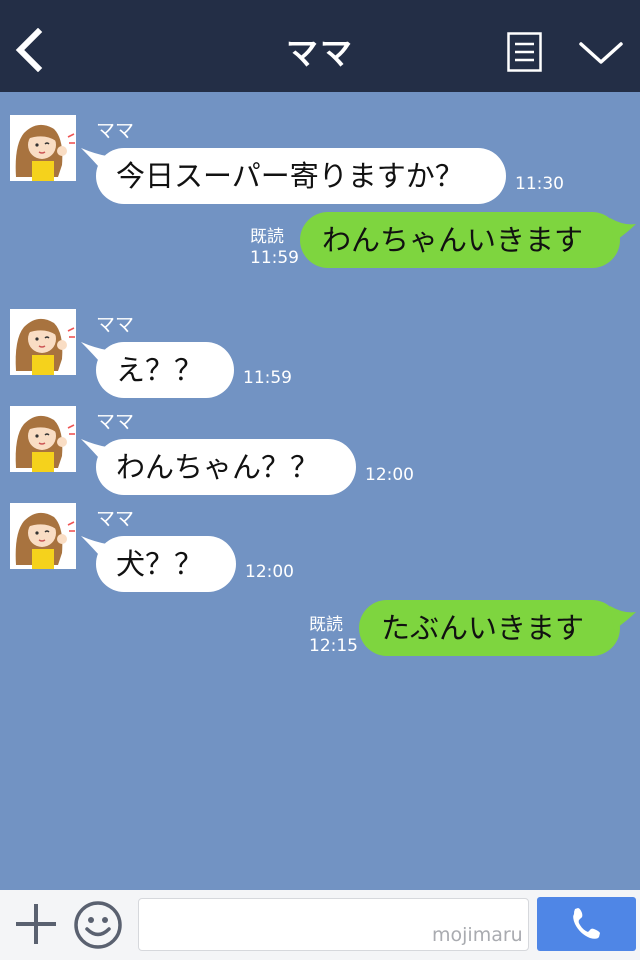 This screenshot has height=960, width=640. I want to click on message-text: わんちゃんいきます, so click(453, 240).